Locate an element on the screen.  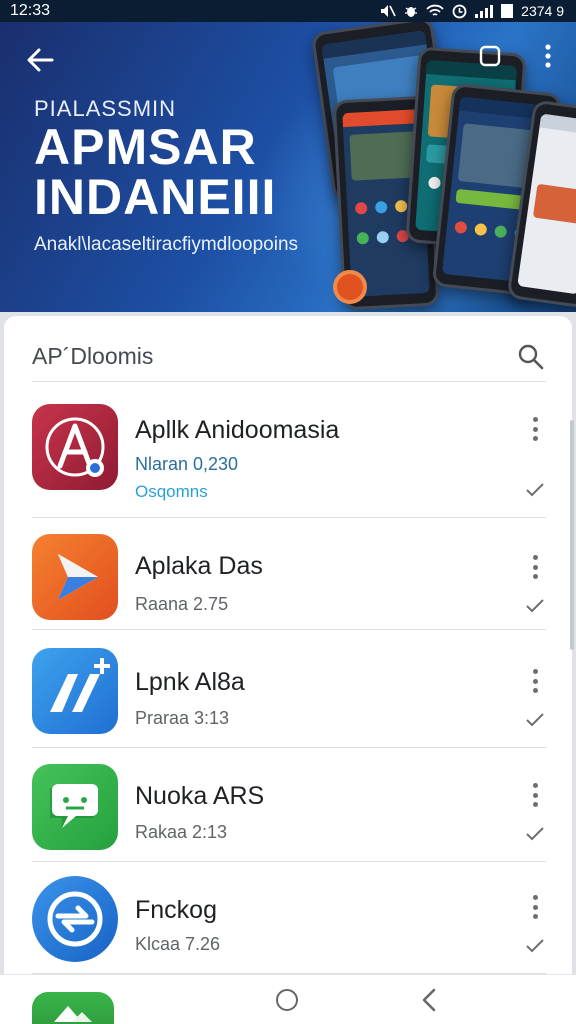
hero-title-line2: INDANEIII is located at coordinates (155, 197).